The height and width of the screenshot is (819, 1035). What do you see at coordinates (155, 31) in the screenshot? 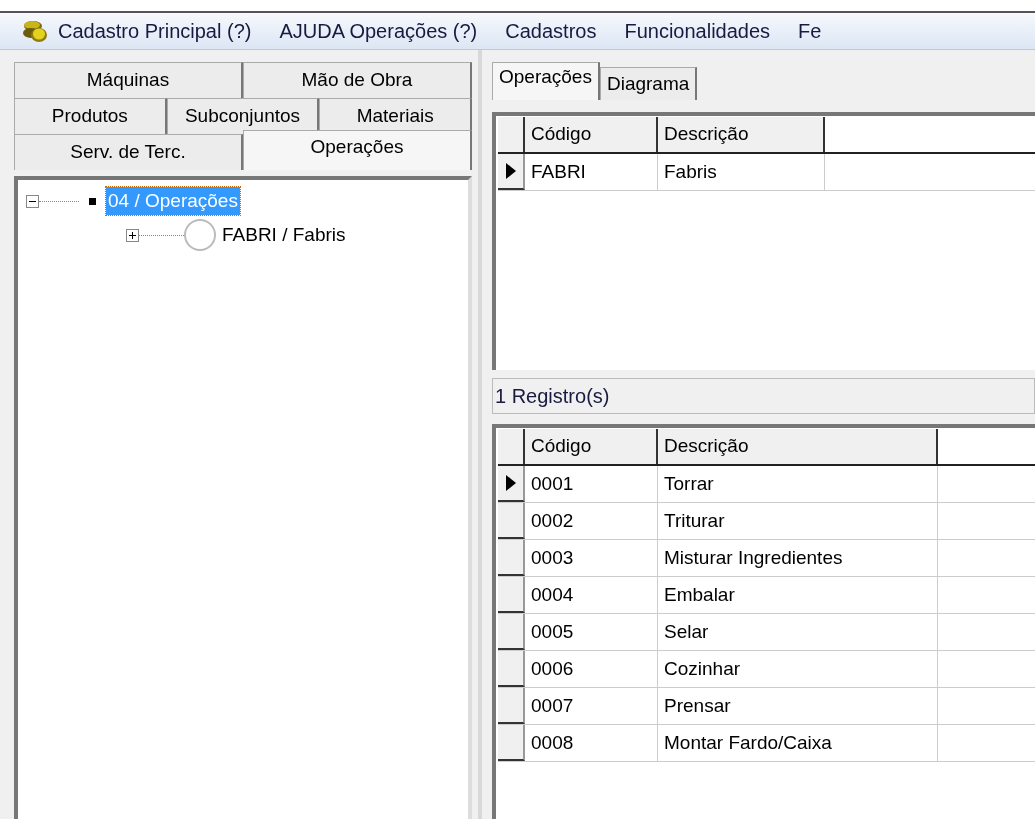
I see `menu-item: Cadastro Principal (?)` at bounding box center [155, 31].